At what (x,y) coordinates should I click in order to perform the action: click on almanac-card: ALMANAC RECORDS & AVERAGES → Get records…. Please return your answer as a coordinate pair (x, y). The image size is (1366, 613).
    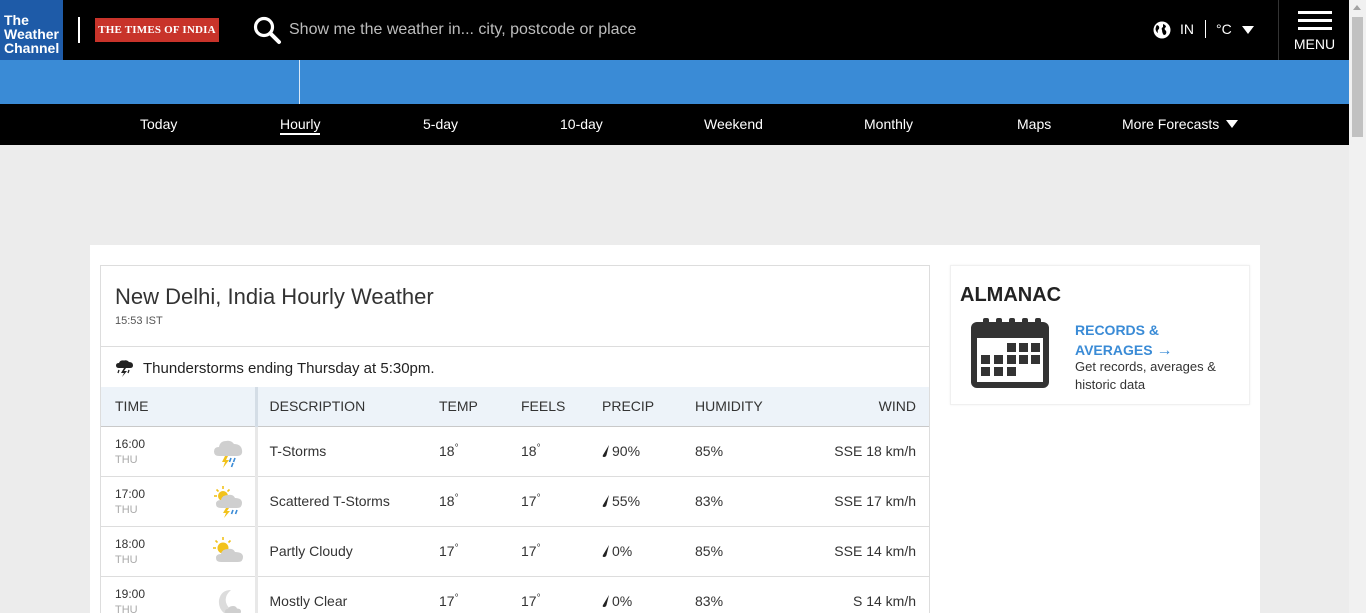
    Looking at the image, I should click on (1100, 335).